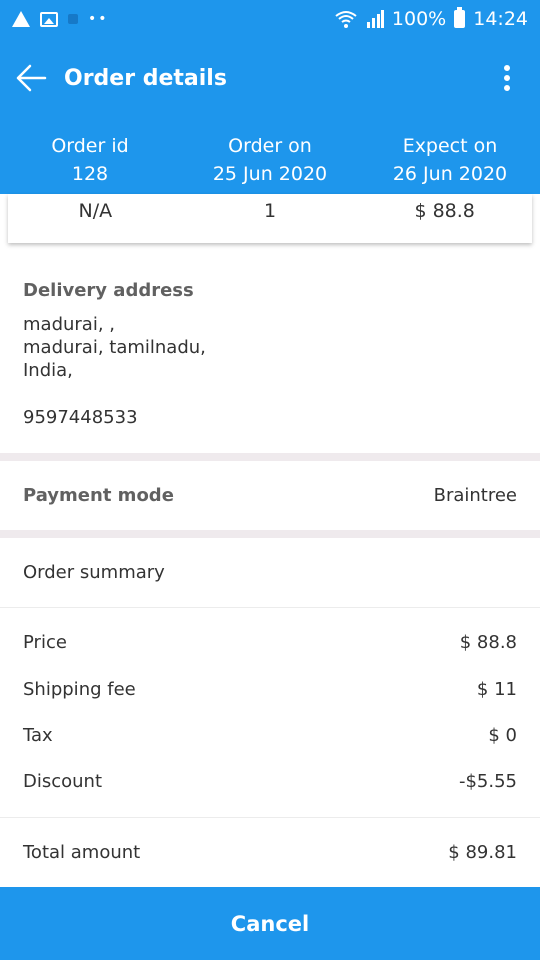  Describe the element at coordinates (69, 324) in the screenshot. I see `address-line-1: madurai, ,` at that location.